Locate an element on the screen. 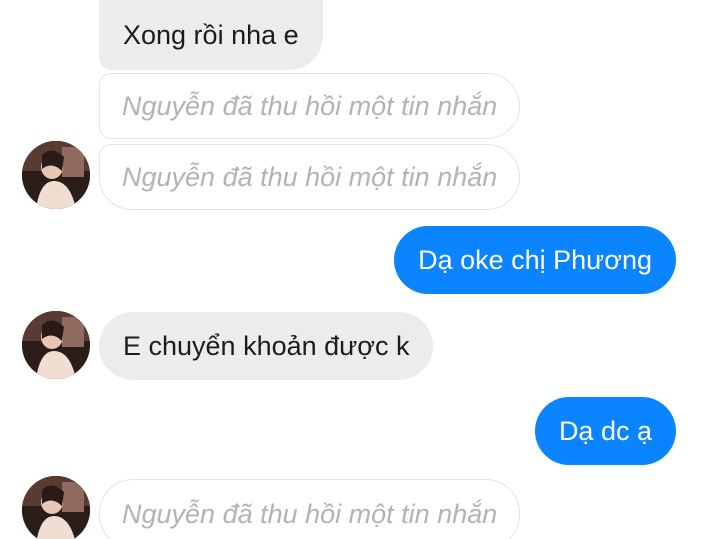  outgoing-message-bubble: Dạ dc ạ is located at coordinates (605, 431).